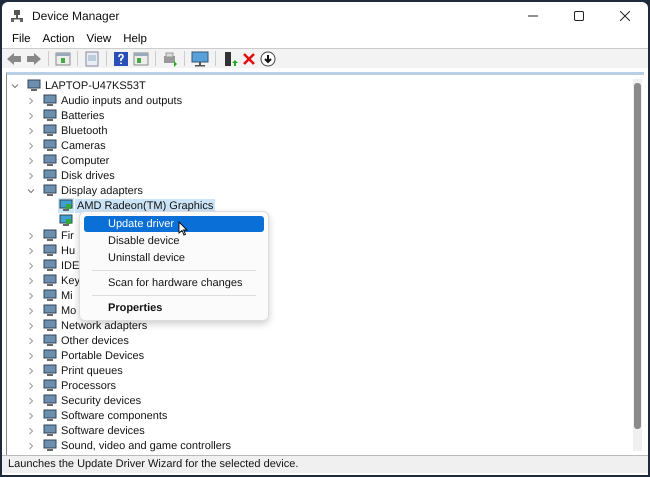  What do you see at coordinates (103, 431) in the screenshot?
I see `tree-item: Software devices` at bounding box center [103, 431].